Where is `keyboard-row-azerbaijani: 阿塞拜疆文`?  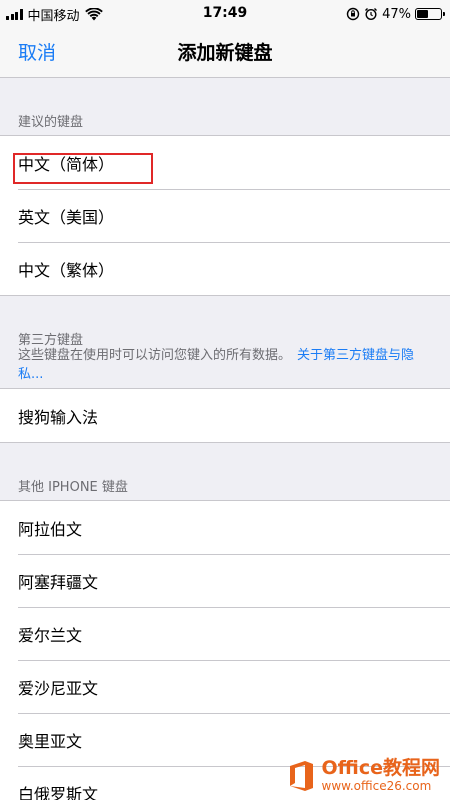 keyboard-row-azerbaijani: 阿塞拜疆文 is located at coordinates (225, 580).